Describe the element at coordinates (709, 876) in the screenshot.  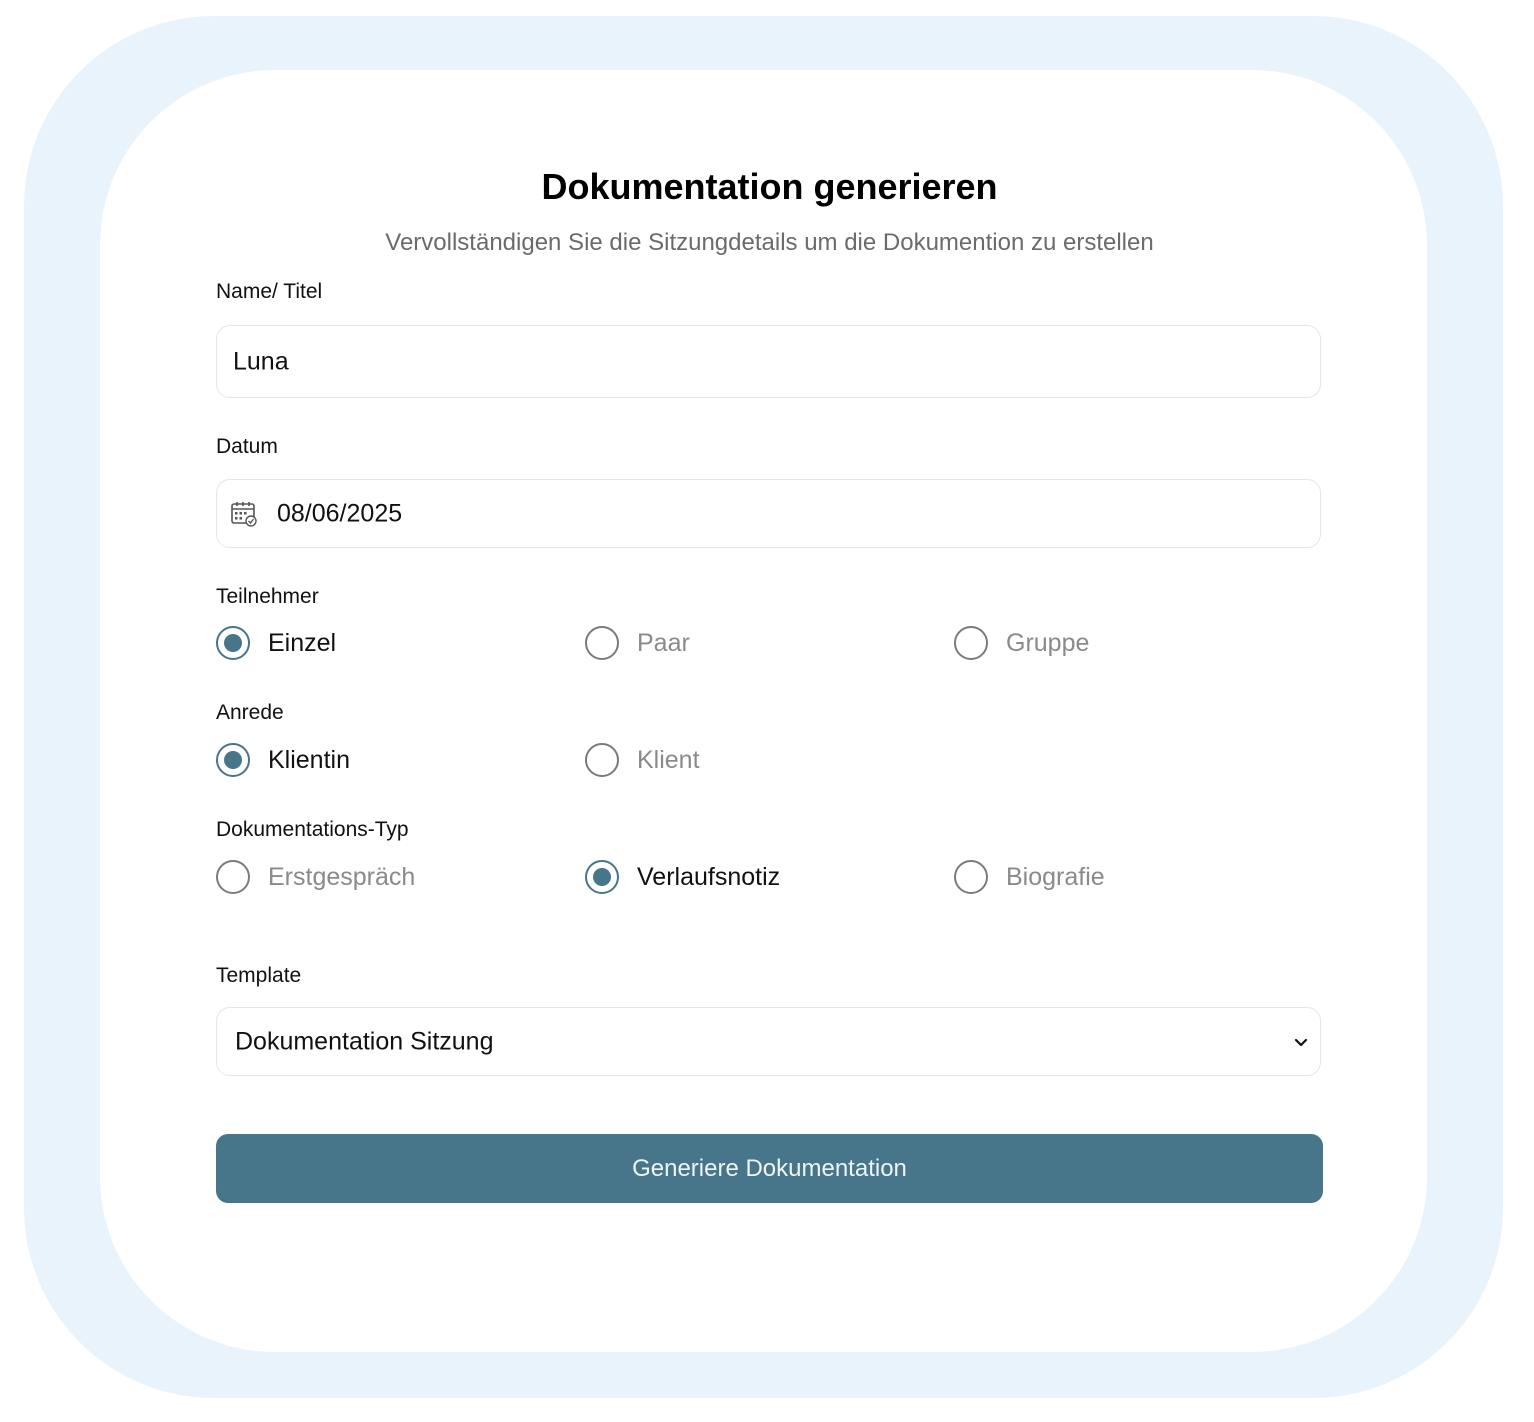
I see `radio-verlaufsnotiz-label: Verlaufsnotiz` at that location.